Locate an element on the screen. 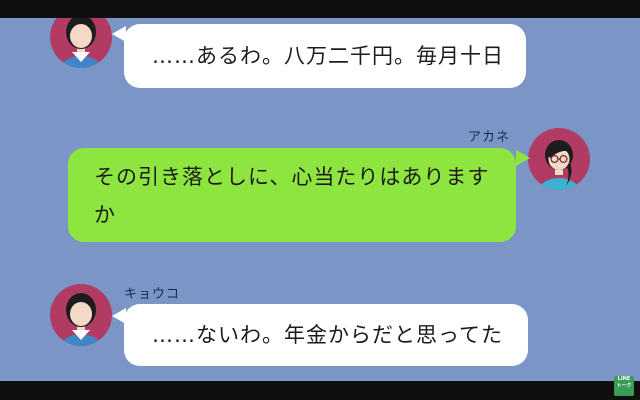 This screenshot has height=400, width=640. bubble-tail is located at coordinates (523, 158).